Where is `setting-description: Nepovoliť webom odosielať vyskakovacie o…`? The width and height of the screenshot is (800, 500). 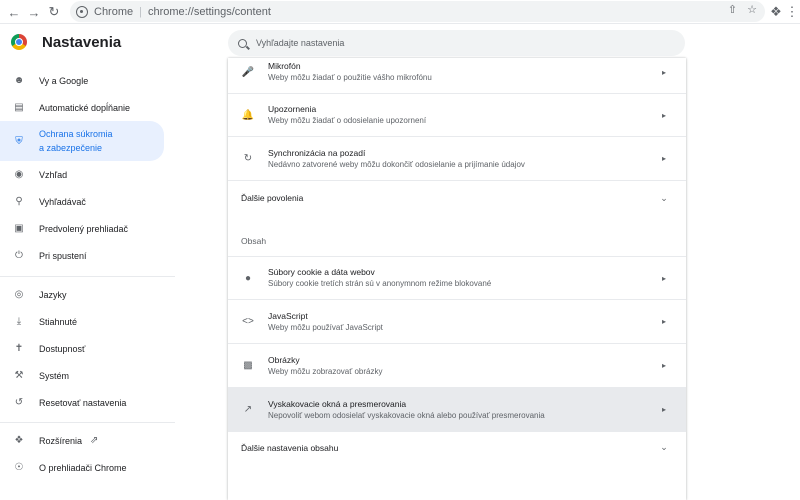
setting-description: Nepovoliť webom odosielať vyskakovacie o… is located at coordinates (406, 415).